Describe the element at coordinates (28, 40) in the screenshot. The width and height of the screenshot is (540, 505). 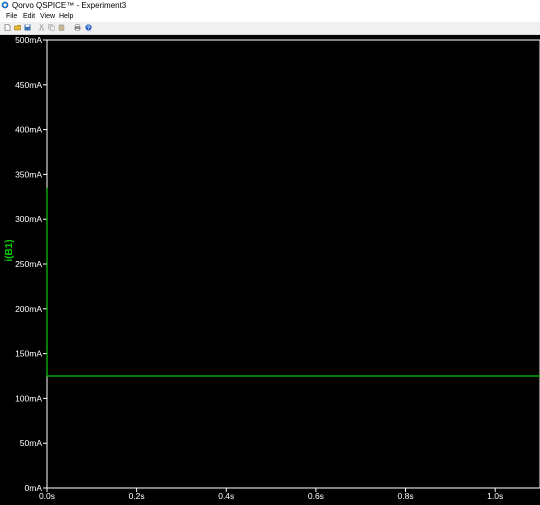
I see `y-tick-label: 500mA` at that location.